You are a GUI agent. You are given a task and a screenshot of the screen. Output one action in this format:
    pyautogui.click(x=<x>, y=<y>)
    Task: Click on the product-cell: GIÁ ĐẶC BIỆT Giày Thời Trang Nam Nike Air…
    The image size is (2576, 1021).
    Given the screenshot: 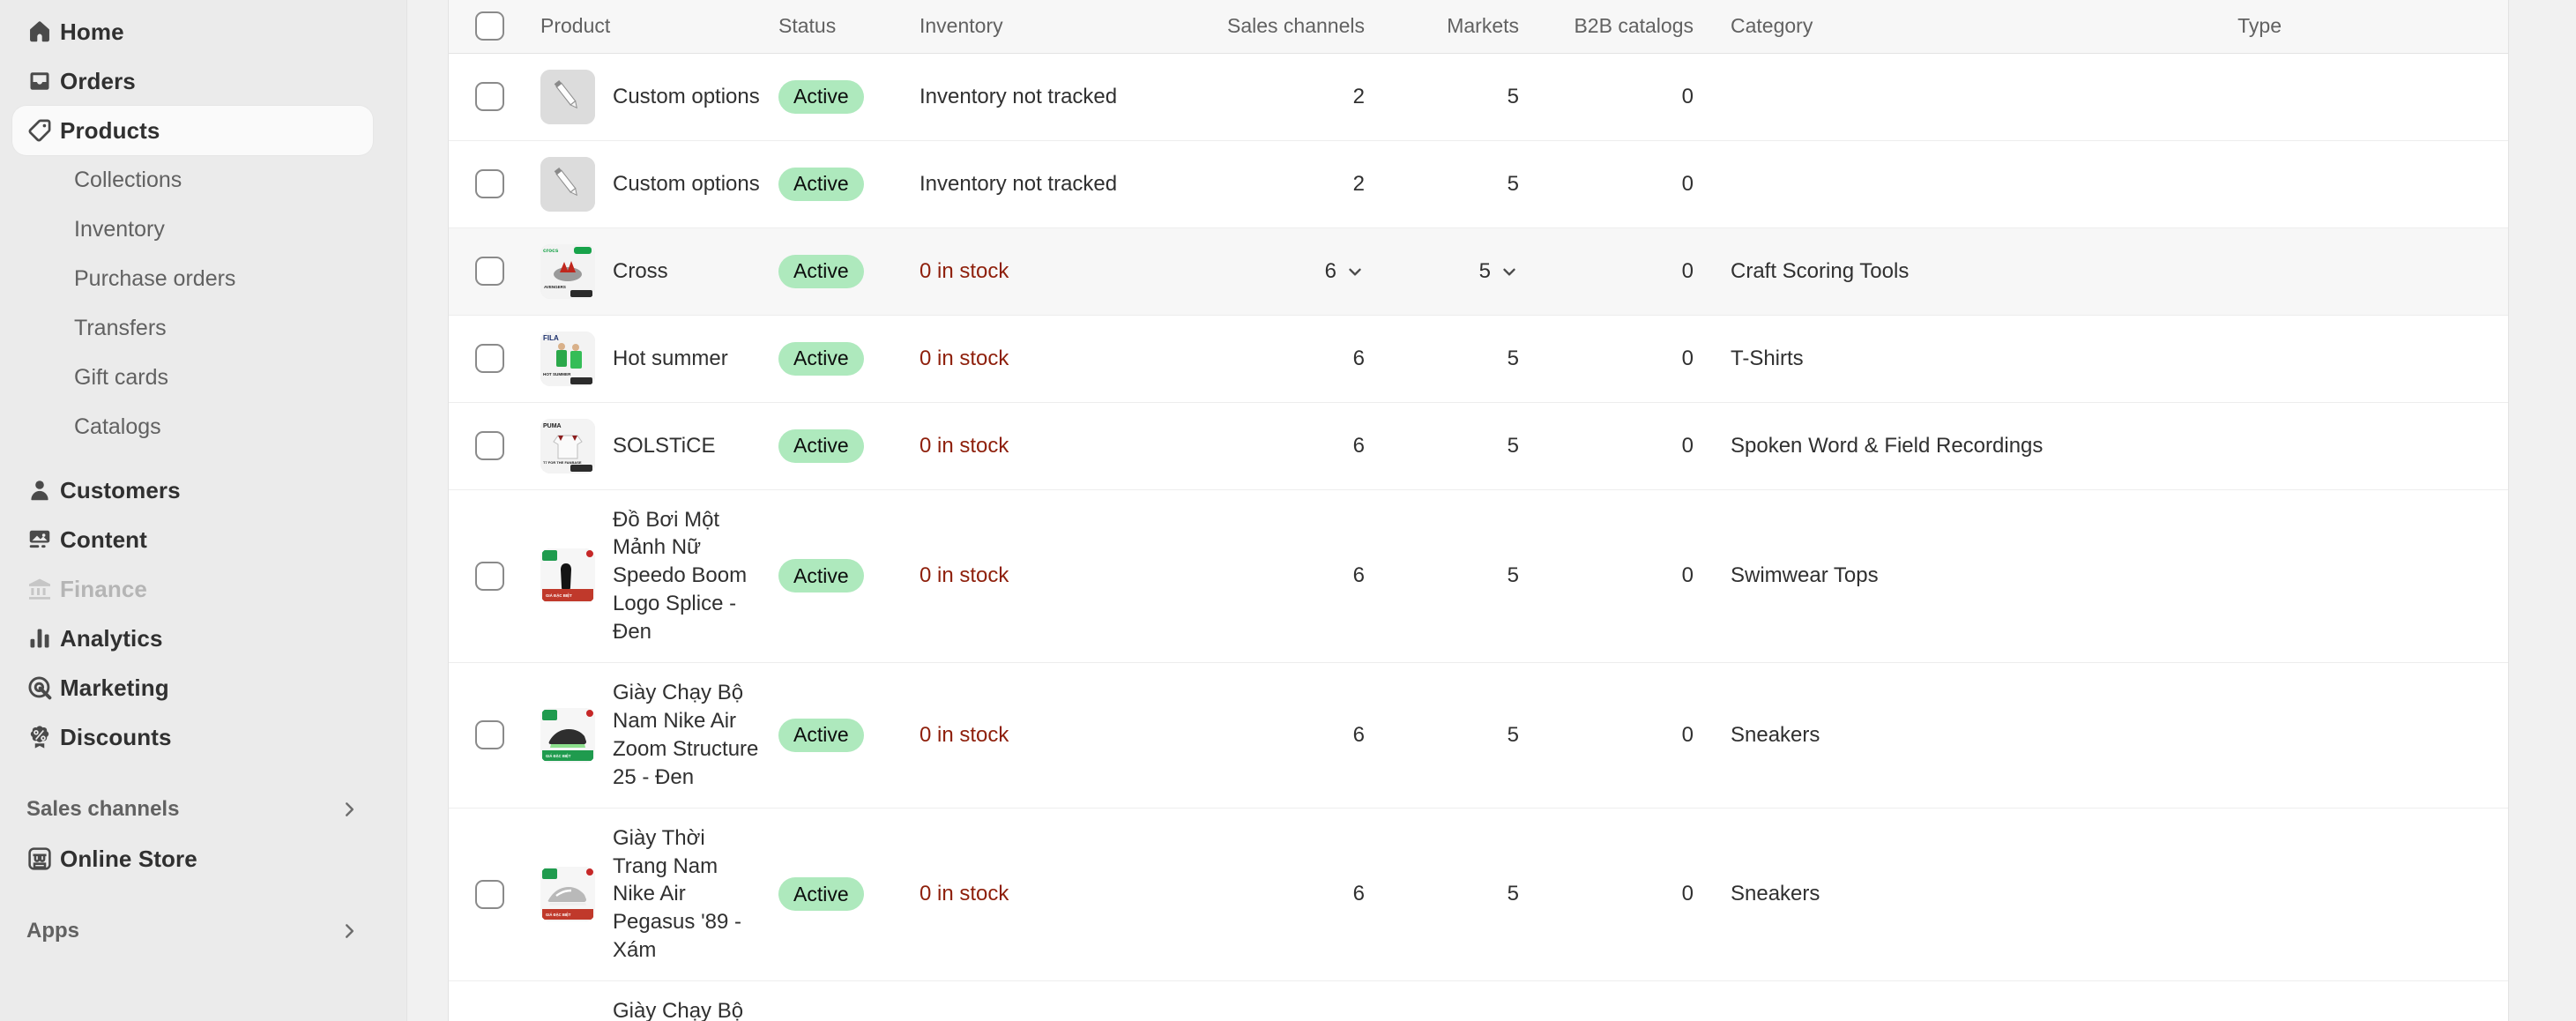 What is the action you would take?
    pyautogui.click(x=659, y=894)
    